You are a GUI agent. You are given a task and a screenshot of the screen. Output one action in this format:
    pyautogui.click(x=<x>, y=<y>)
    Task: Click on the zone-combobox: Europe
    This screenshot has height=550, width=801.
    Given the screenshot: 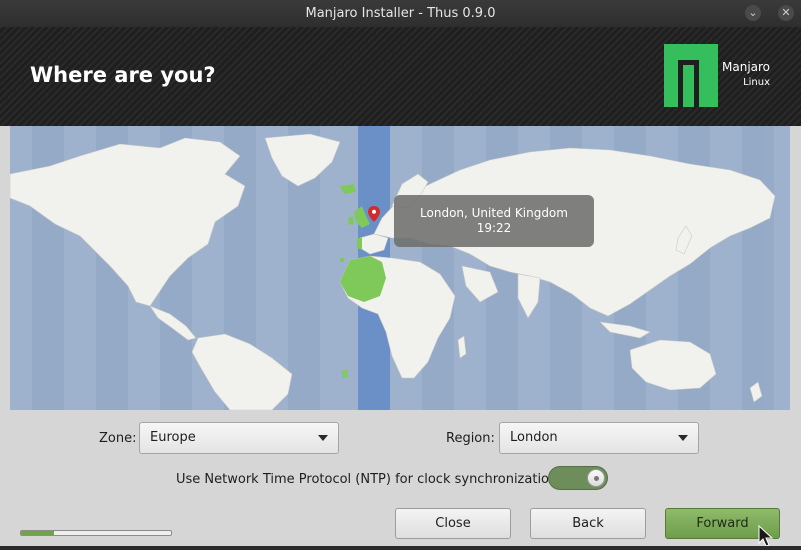 What is the action you would take?
    pyautogui.click(x=239, y=438)
    